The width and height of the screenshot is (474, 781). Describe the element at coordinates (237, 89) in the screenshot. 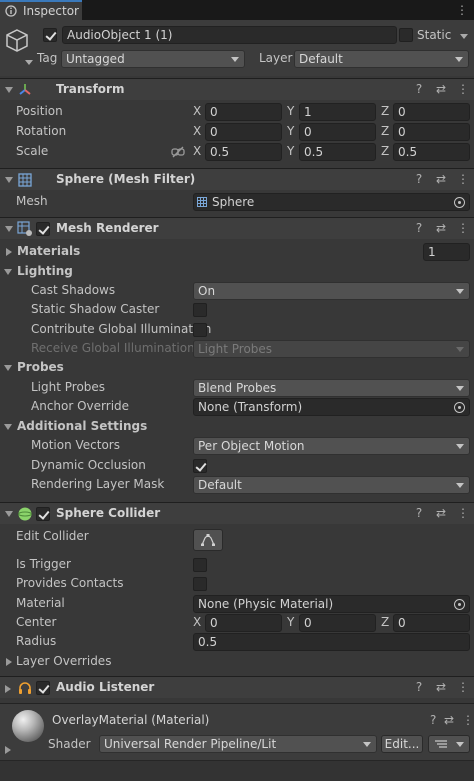

I see `transform-header: Transform ? ⇄ ⋮` at that location.